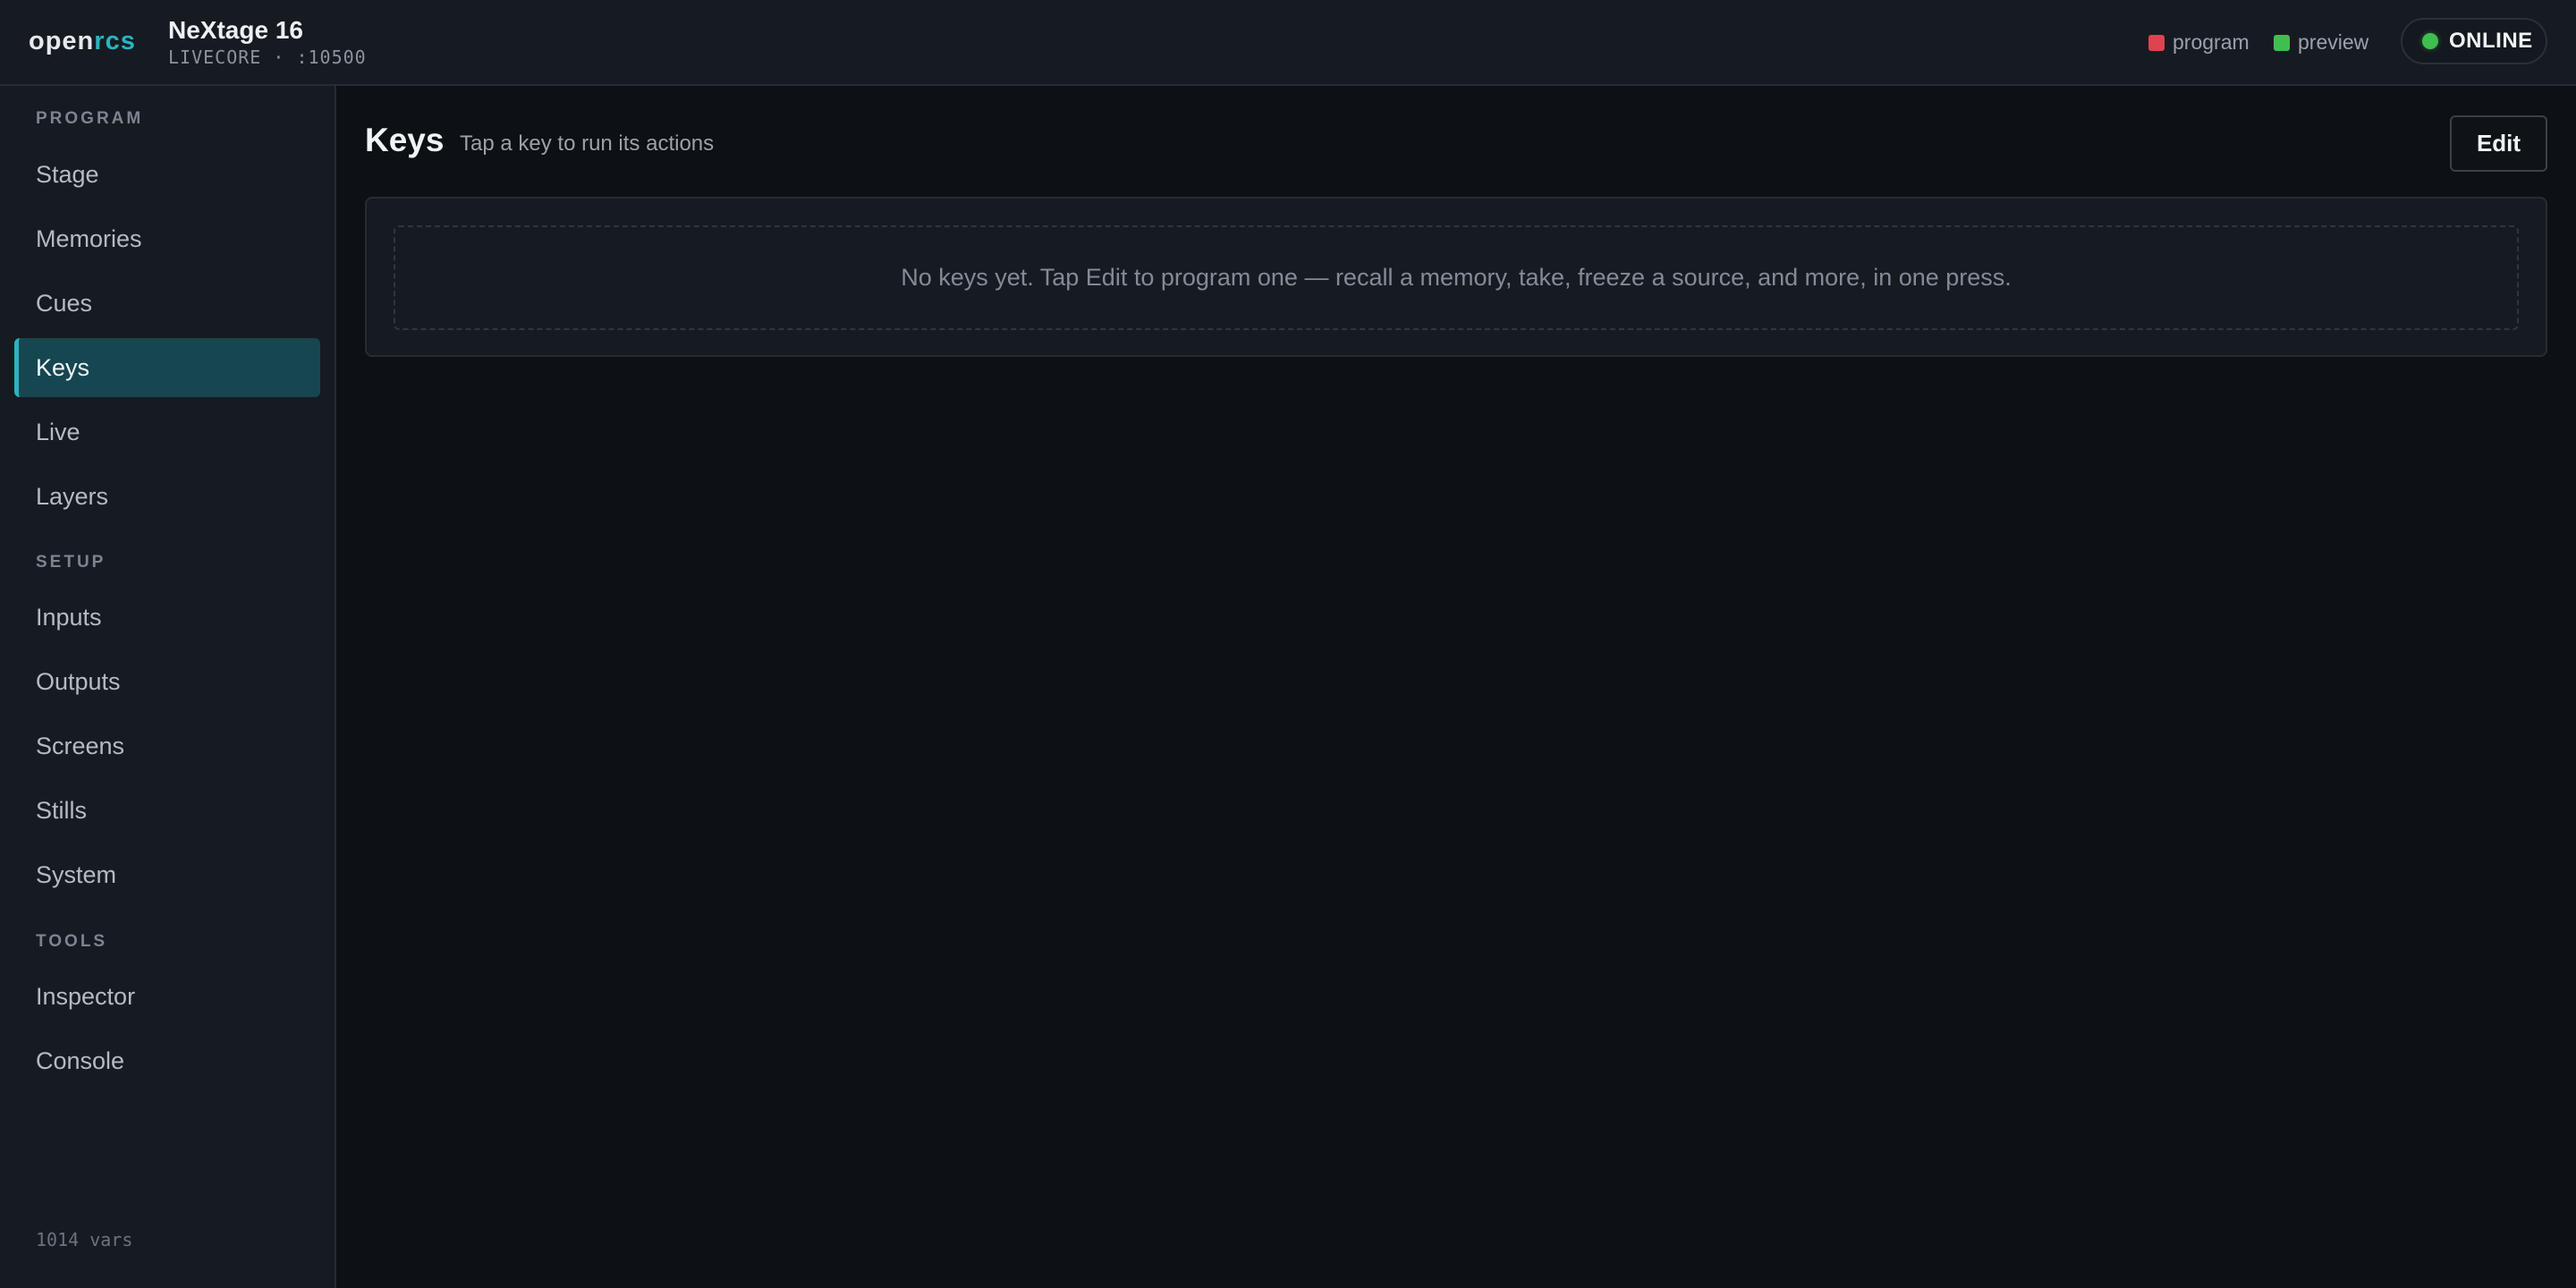 The image size is (2576, 1288). I want to click on sidebar-item-stage: Stage, so click(167, 174).